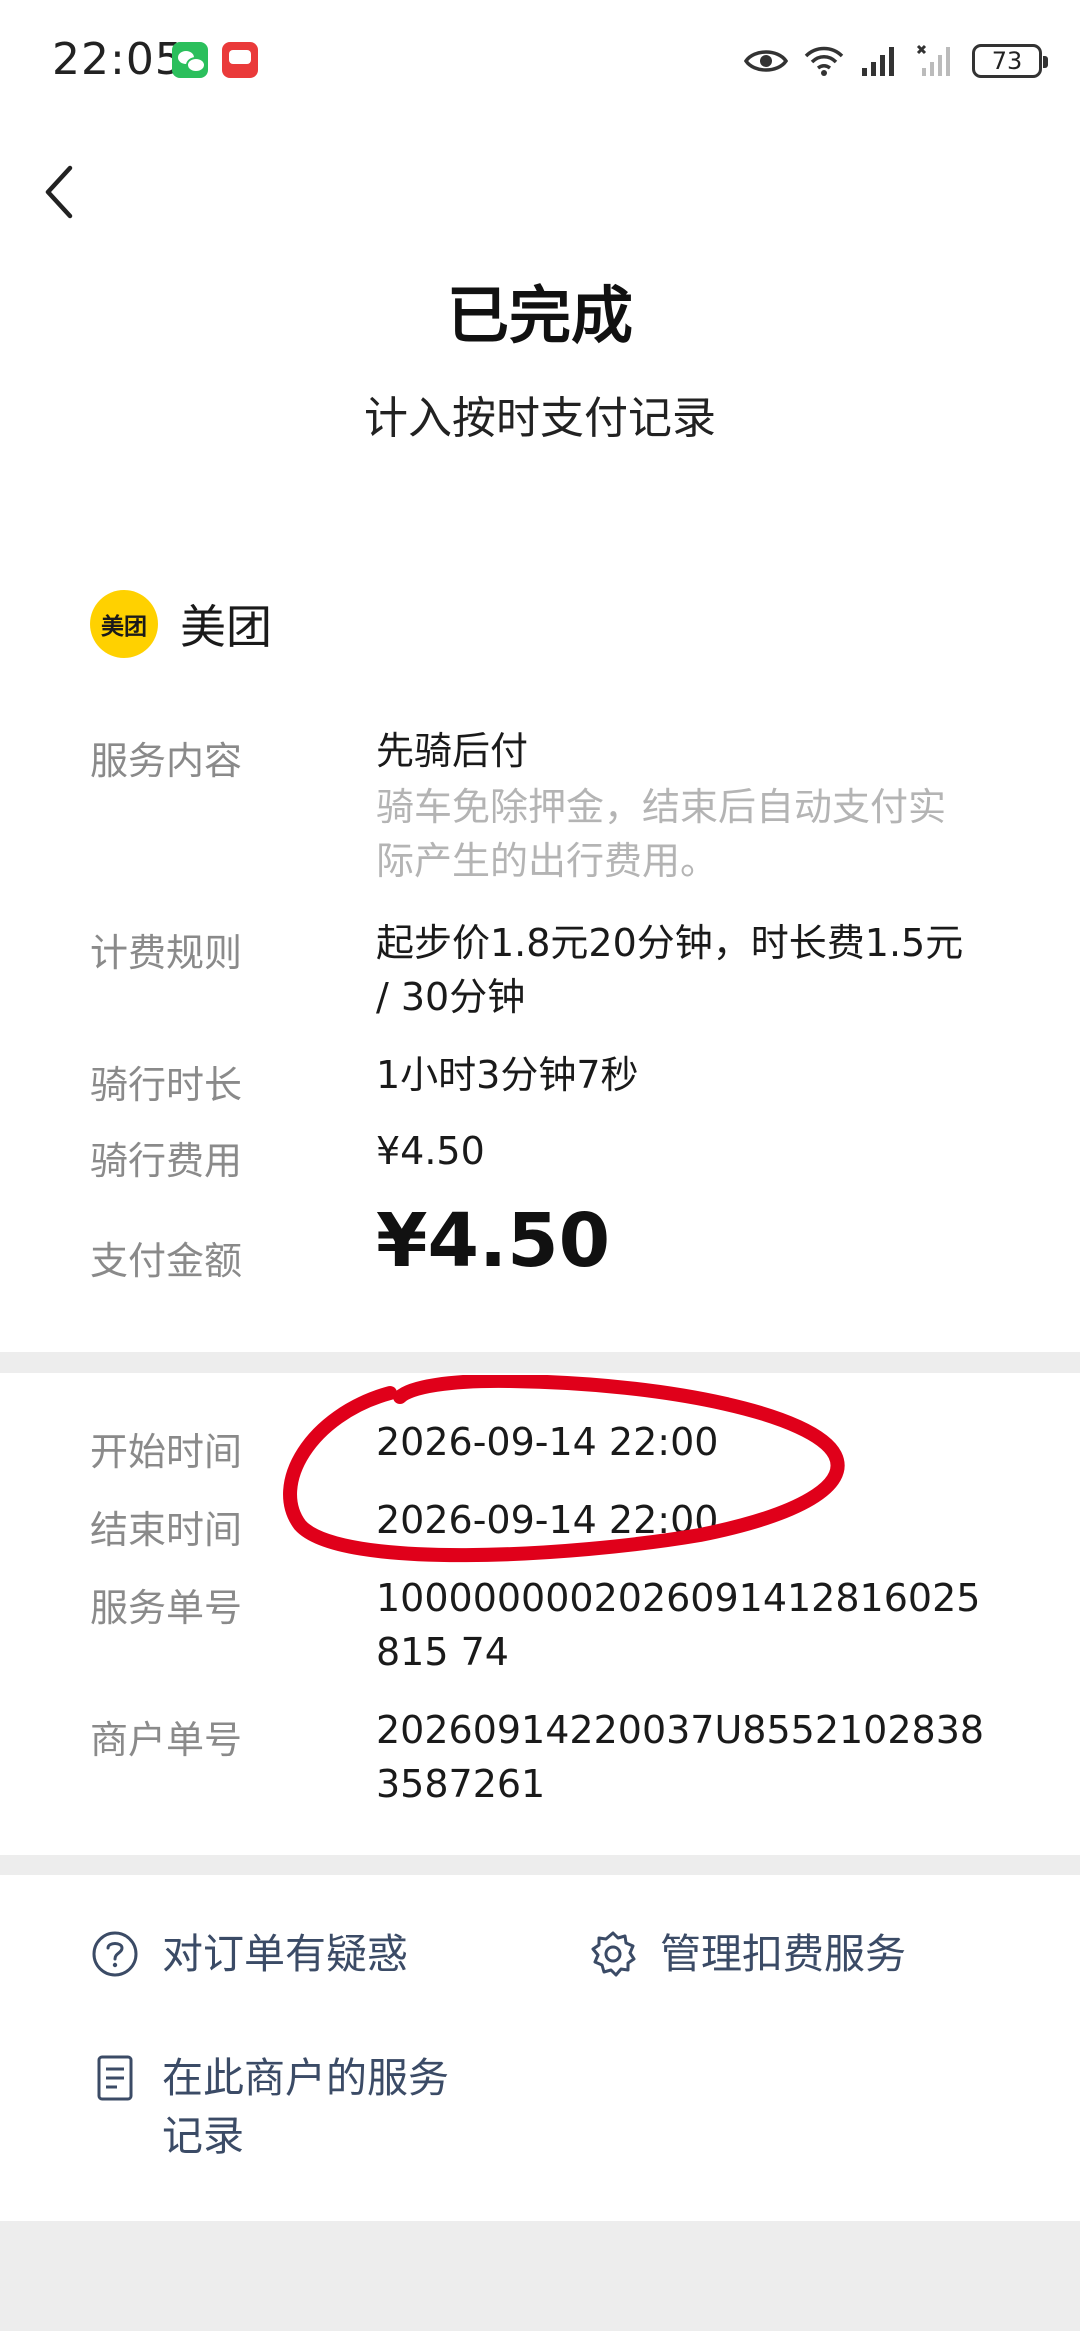 The width and height of the screenshot is (1080, 2331). Describe the element at coordinates (878, 61) in the screenshot. I see `signal-icon` at that location.